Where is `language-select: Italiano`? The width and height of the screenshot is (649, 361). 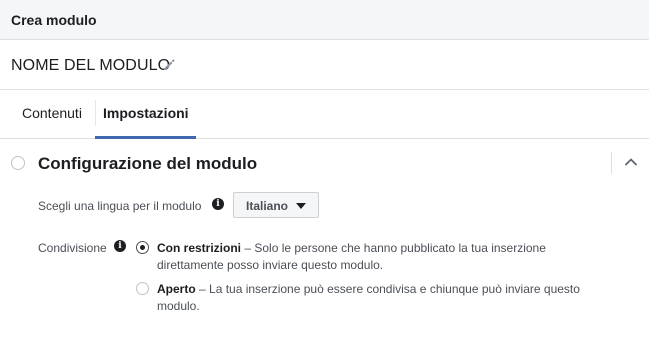
language-select: Italiano is located at coordinates (276, 205).